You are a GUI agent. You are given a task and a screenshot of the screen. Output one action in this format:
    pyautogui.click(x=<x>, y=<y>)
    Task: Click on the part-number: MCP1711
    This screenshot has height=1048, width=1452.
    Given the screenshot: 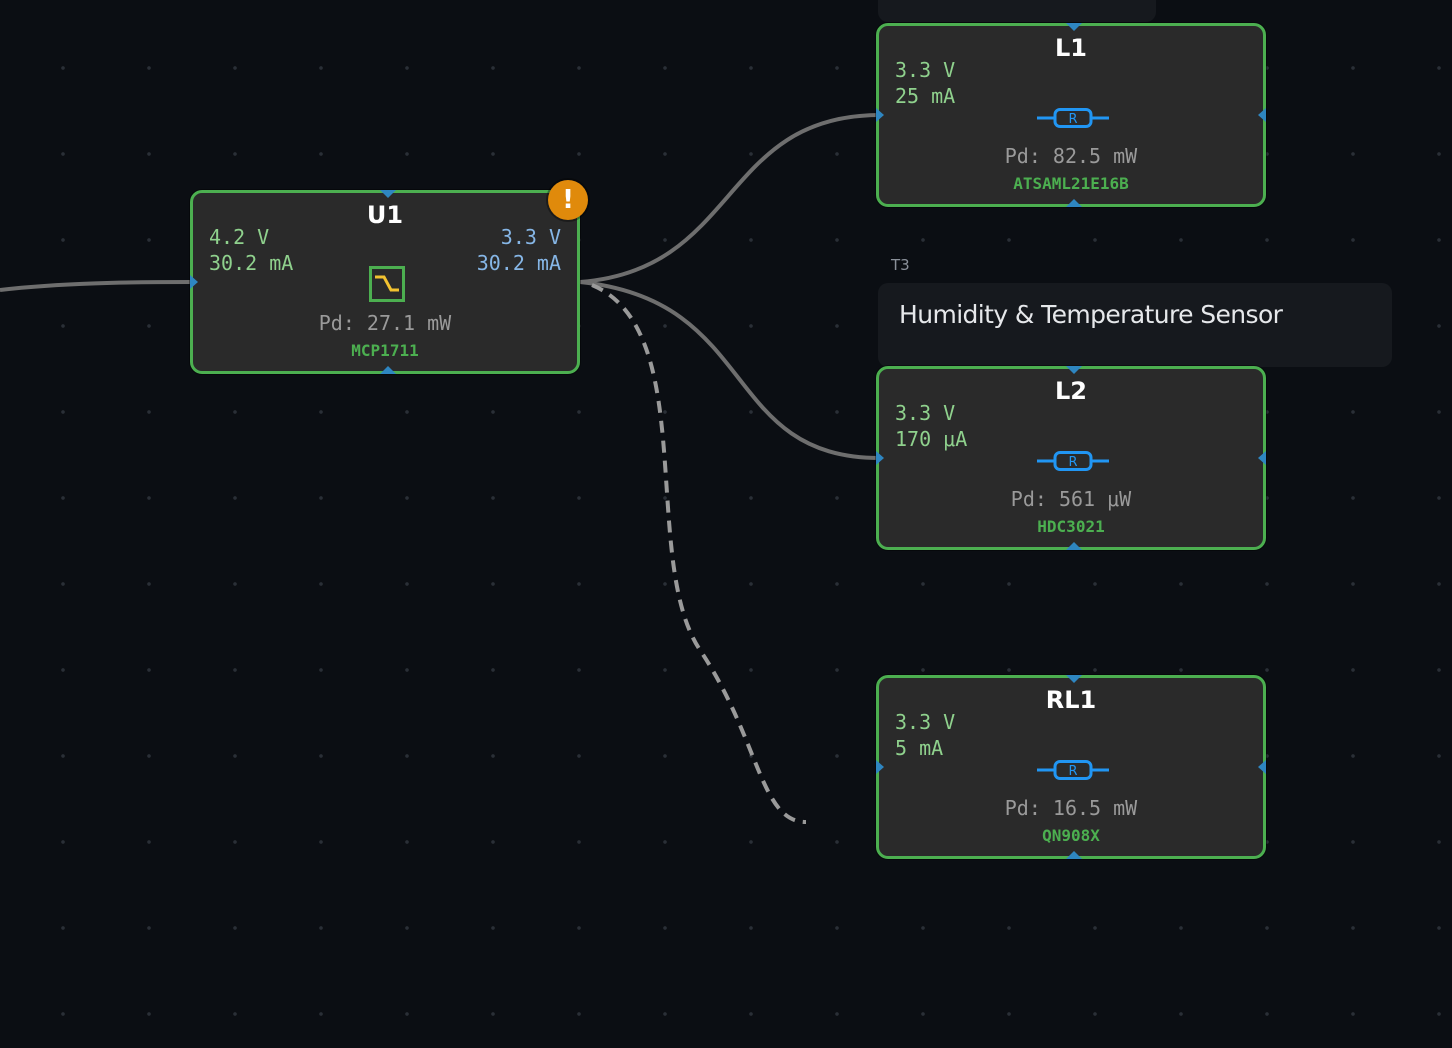 What is the action you would take?
    pyautogui.click(x=385, y=350)
    